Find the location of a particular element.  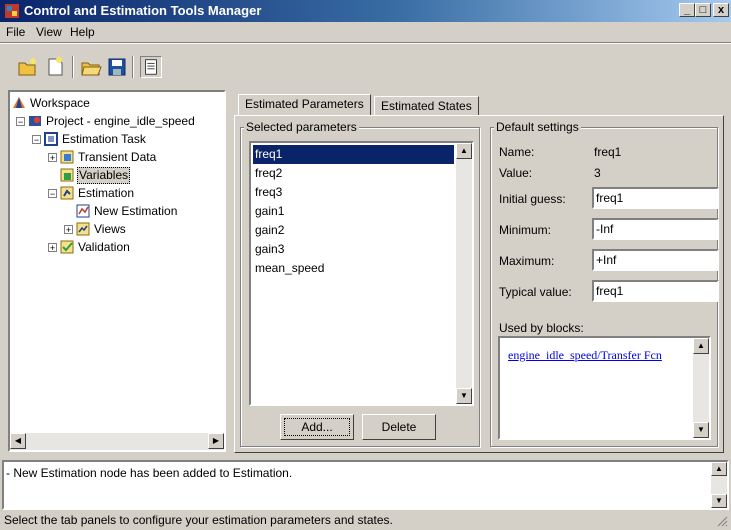

selected-parameters-legend: Selected parameters is located at coordinates (301, 127).